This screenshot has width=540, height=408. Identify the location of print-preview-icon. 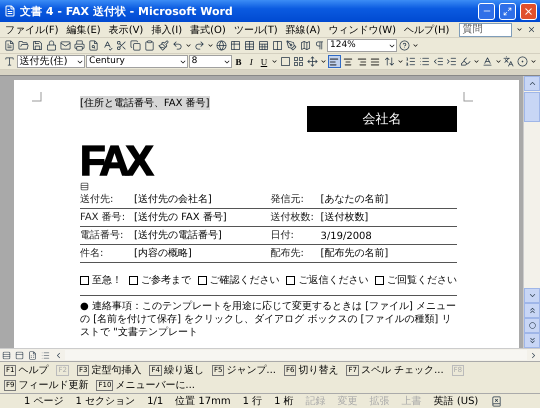
(93, 45).